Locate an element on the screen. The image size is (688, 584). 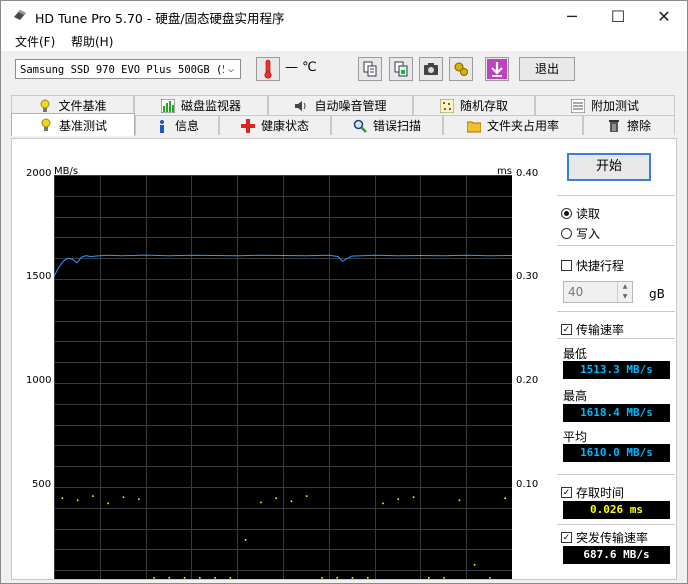
trash-icon is located at coordinates (613, 125).